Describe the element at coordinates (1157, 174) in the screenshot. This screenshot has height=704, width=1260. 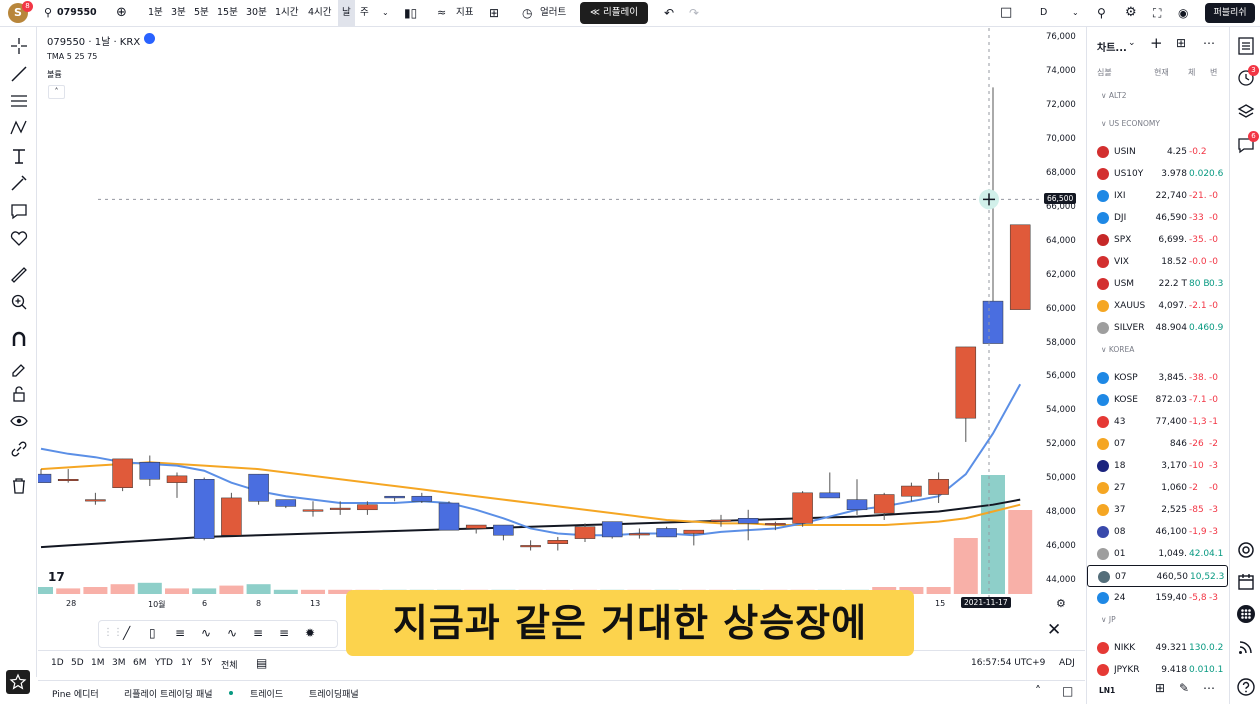
I see `watchlist-row: US10Y 3.978 0.02 0.6` at that location.